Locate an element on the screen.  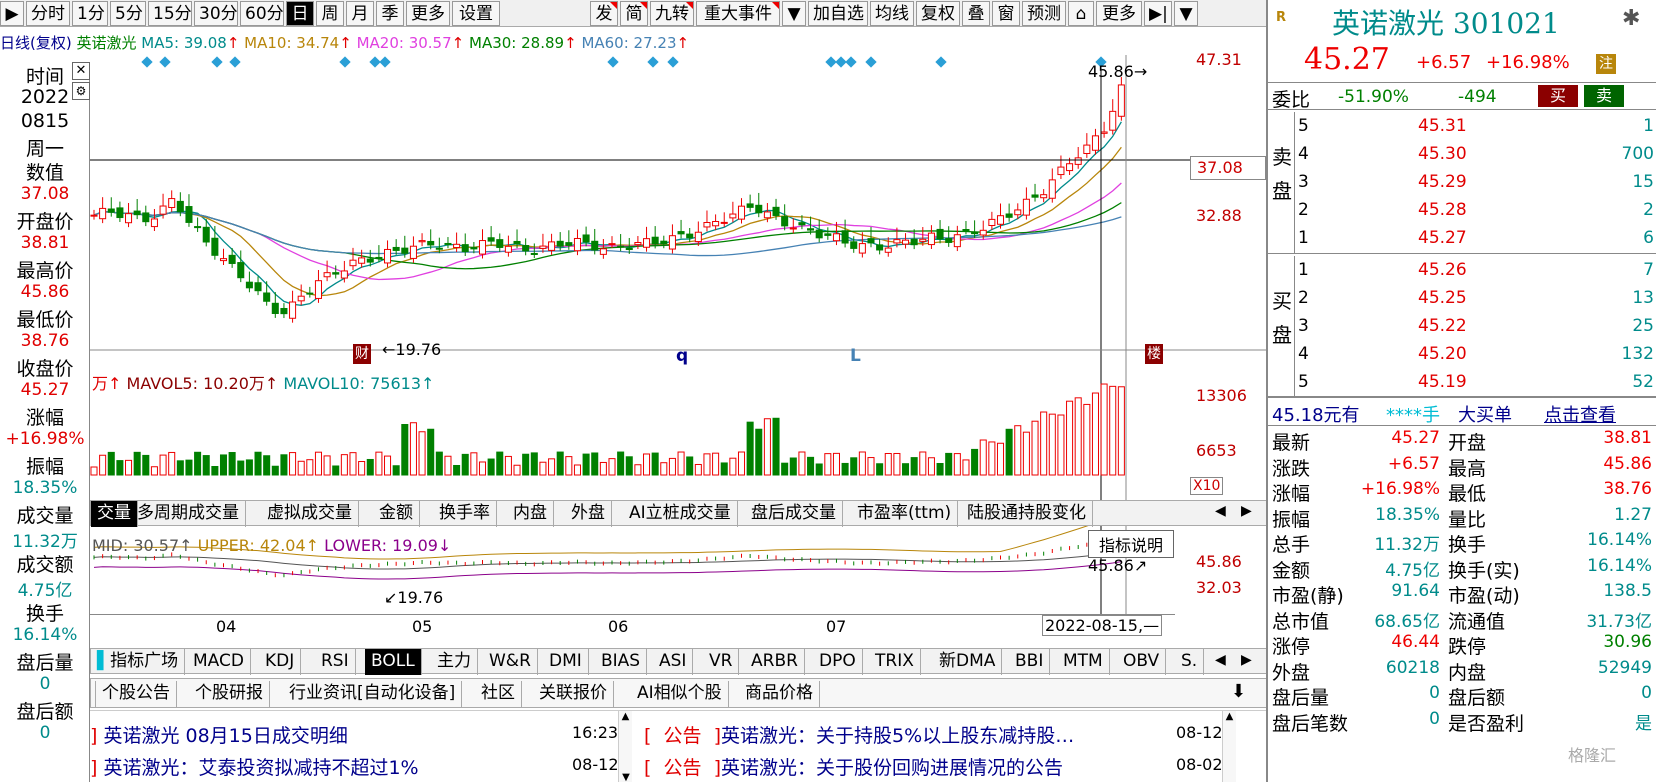
period-tab: 1分 is located at coordinates (90, 13).